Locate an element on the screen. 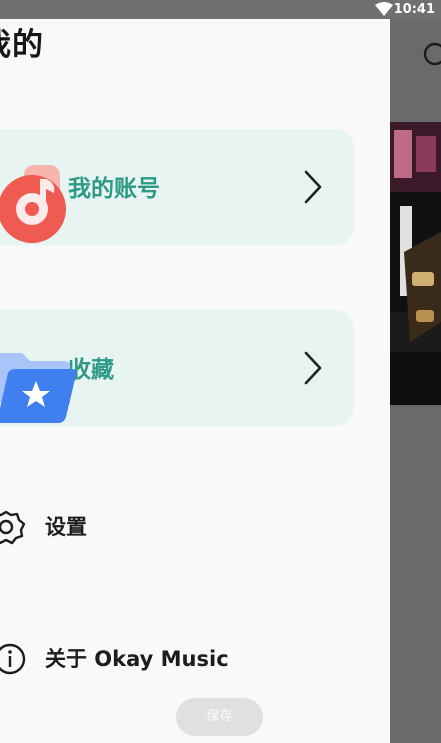  background-app is located at coordinates (415, 381).